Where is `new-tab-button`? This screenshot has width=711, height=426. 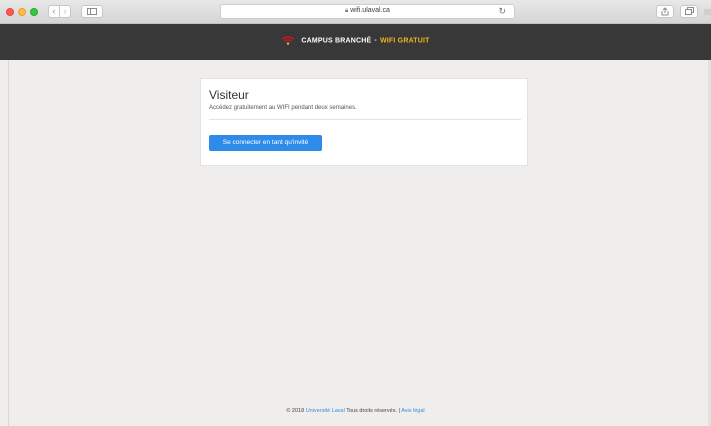
new-tab-button is located at coordinates (707, 12).